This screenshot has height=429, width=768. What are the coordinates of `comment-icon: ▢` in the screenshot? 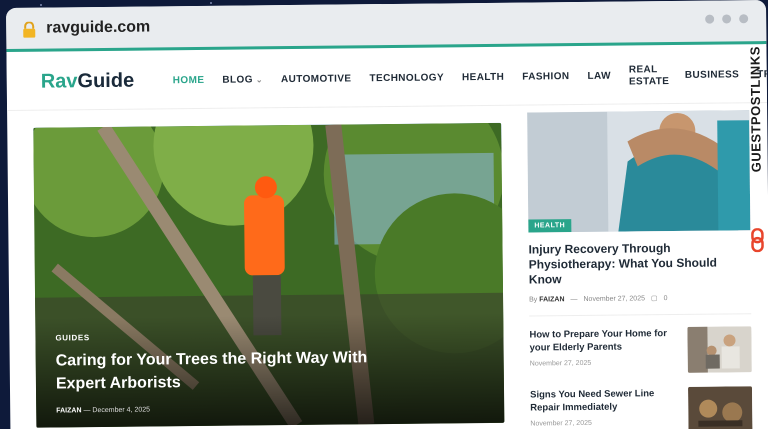 It's located at (654, 299).